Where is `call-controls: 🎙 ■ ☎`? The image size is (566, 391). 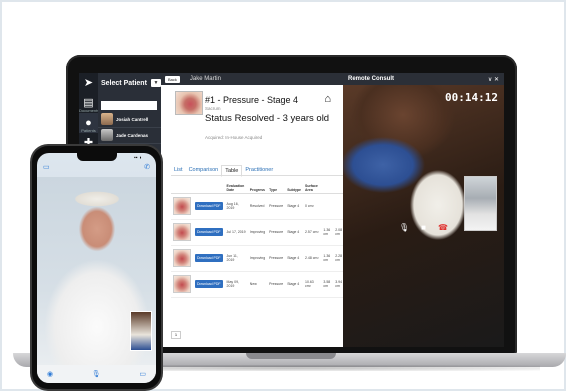
call-controls: 🎙 ■ ☎ is located at coordinates (423, 227).